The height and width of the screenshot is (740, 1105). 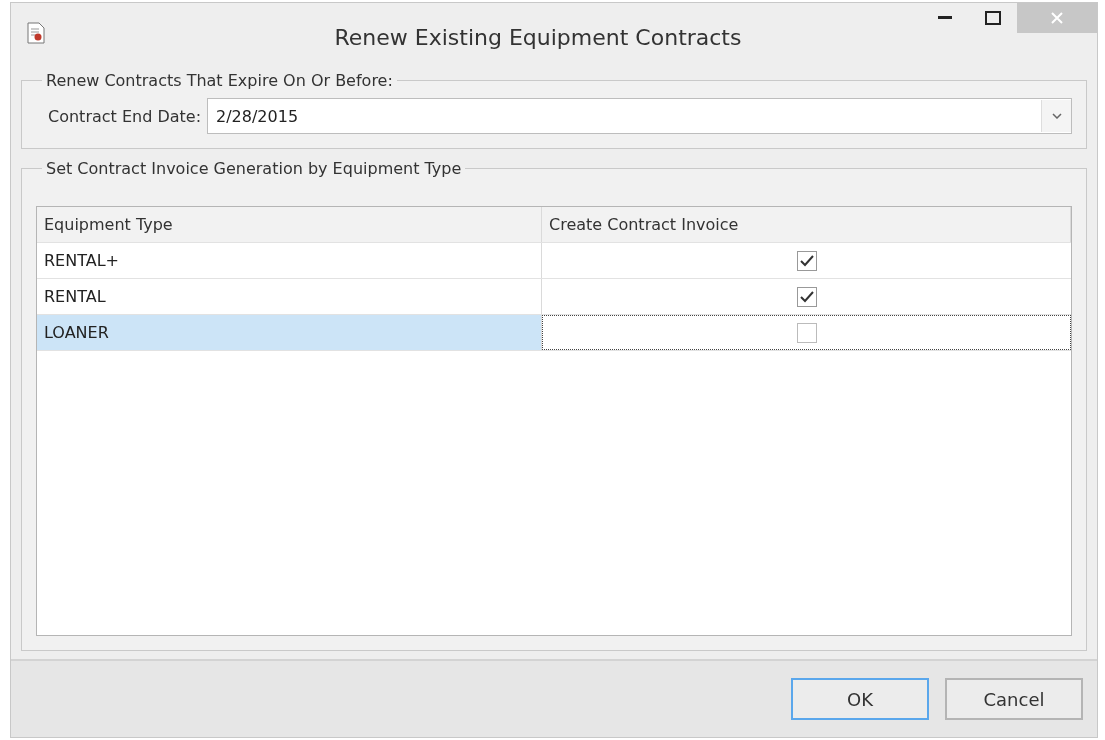 I want to click on ok-button: OK, so click(x=860, y=699).